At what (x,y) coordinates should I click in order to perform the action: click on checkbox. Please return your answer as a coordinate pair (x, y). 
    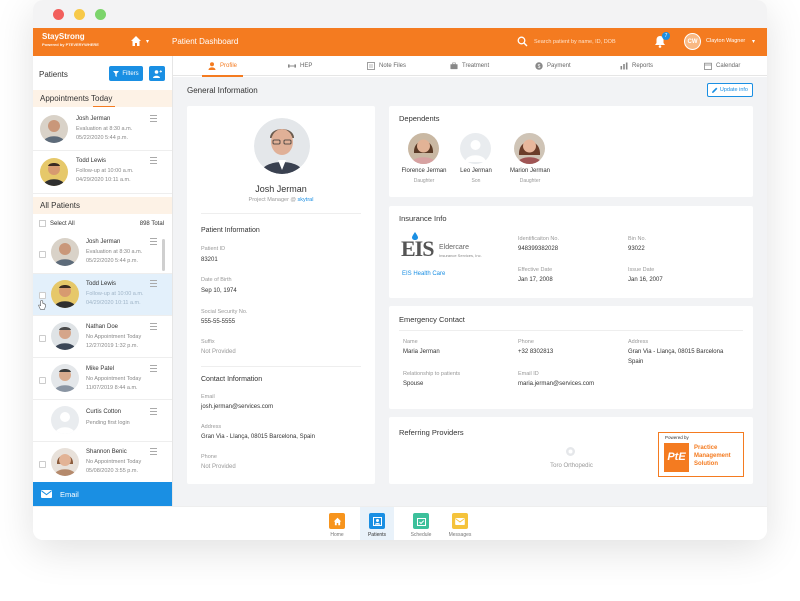
    Looking at the image, I should click on (42, 223).